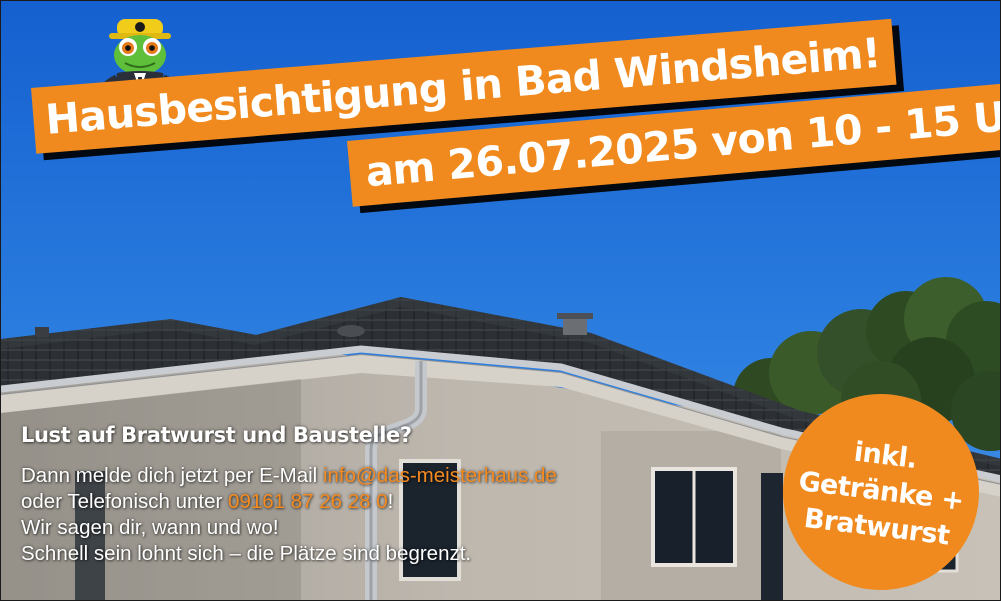 This screenshot has width=1001, height=601. What do you see at coordinates (216, 435) in the screenshot?
I see `subheadline: Lust auf Bratwurst und Baustelle?` at bounding box center [216, 435].